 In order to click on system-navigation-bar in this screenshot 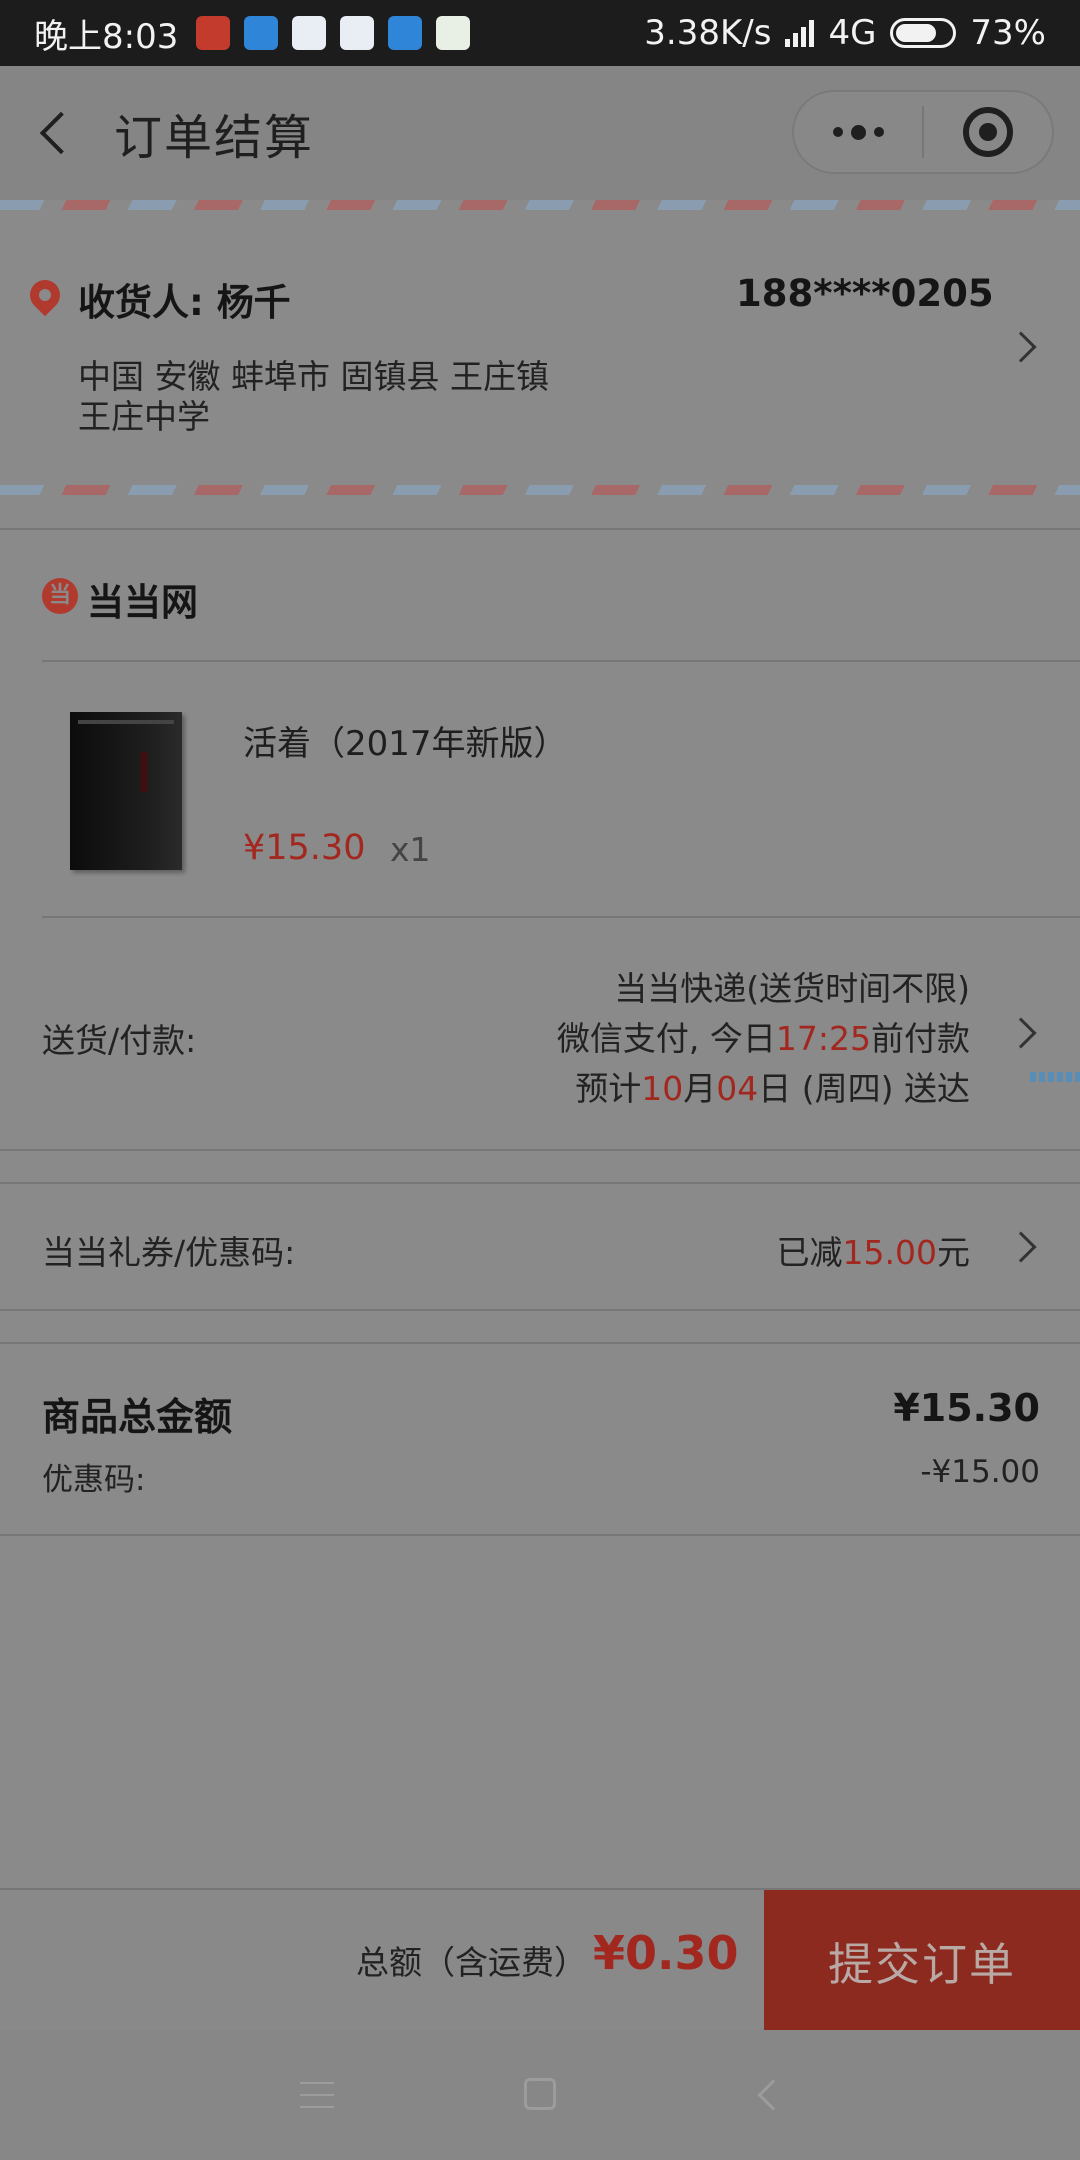, I will do `click(540, 2095)`.